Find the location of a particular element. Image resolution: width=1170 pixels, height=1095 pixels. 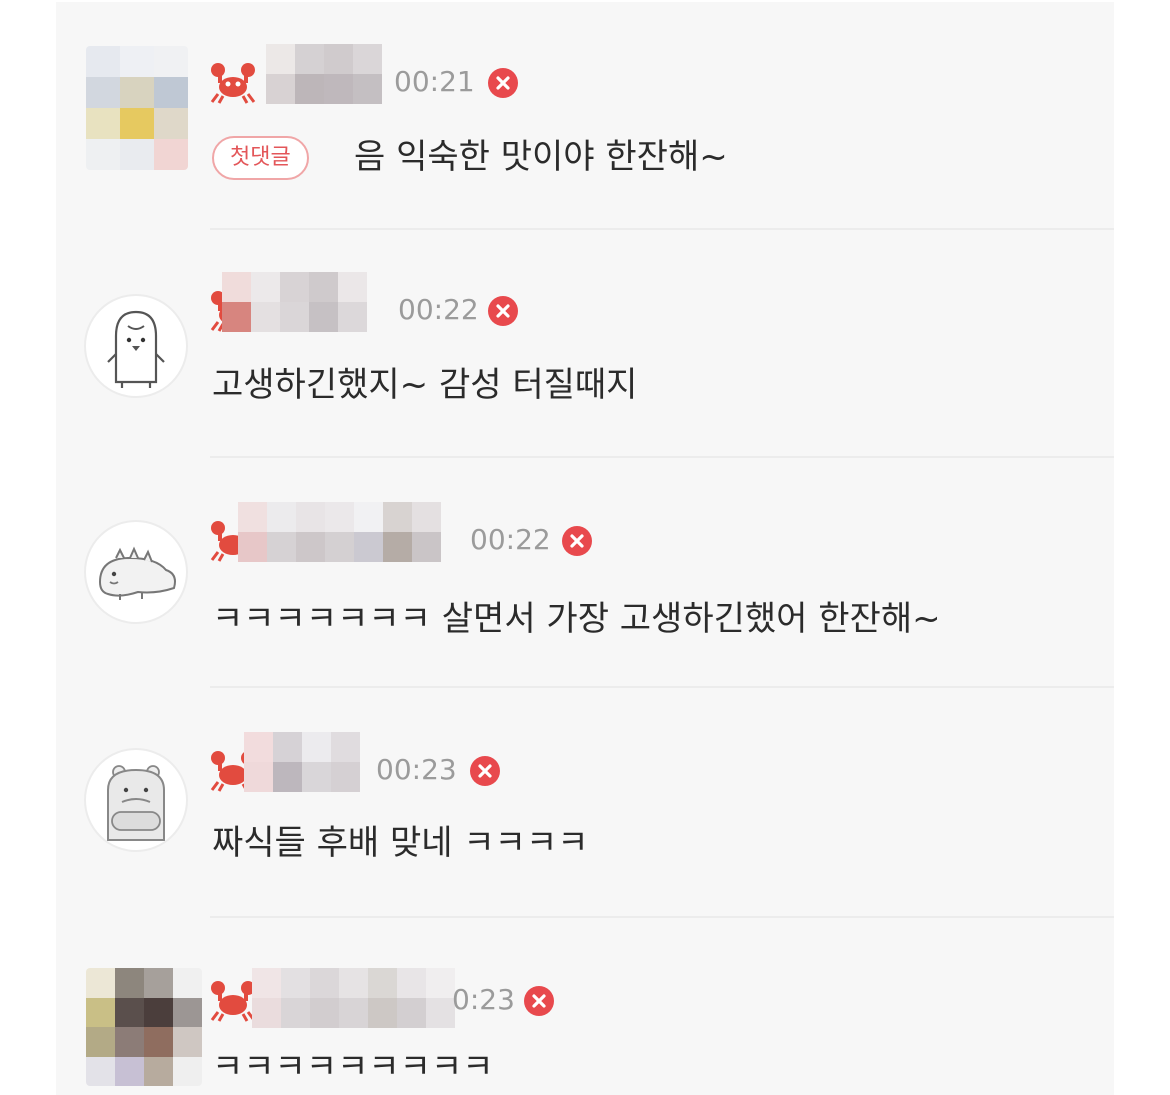

comment-text: 짜식들 후배 맞네 ㅋㅋㅋㅋ is located at coordinates (400, 843).